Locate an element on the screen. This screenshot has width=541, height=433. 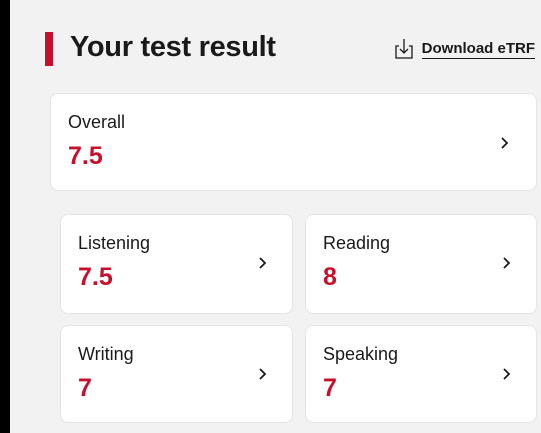
listening-label: Listening is located at coordinates (114, 243).